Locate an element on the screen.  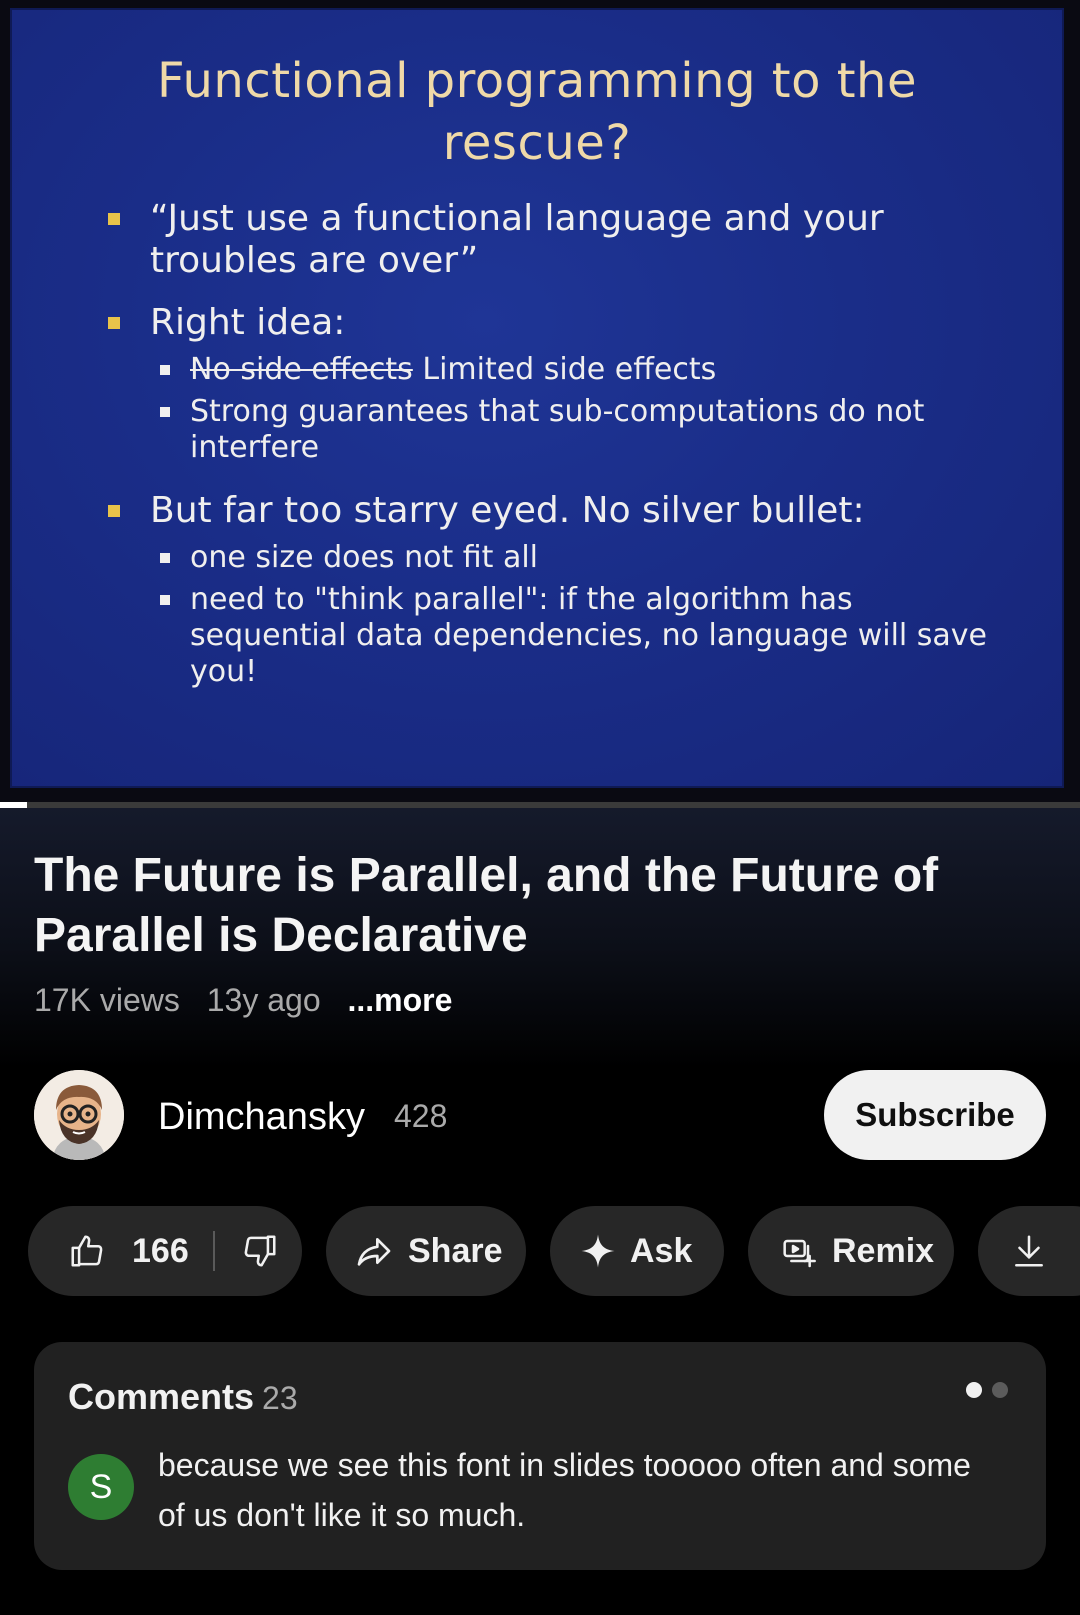
memoji-avatar-icon is located at coordinates (79, 1115).